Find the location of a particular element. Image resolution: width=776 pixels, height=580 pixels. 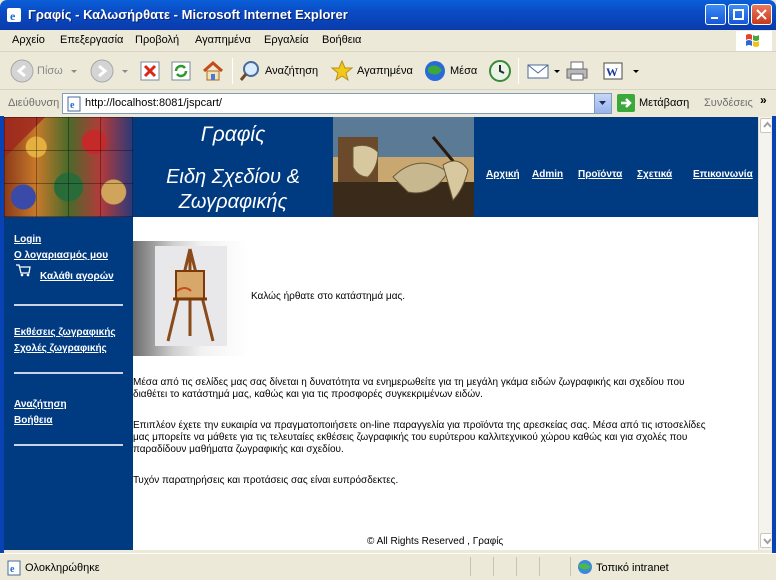

address-input: e http://localhost:8081/jspcart/ is located at coordinates (337, 103).